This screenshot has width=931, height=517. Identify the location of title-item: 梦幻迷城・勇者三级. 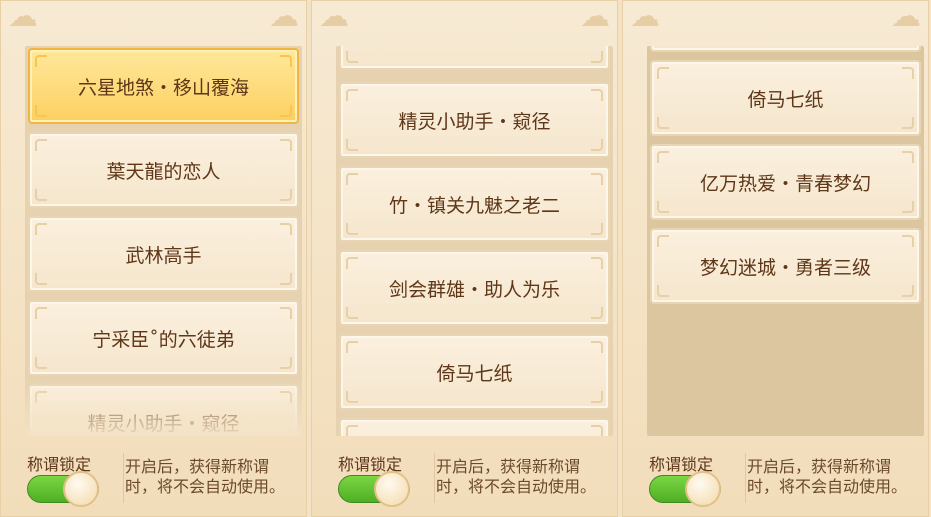
(785, 266).